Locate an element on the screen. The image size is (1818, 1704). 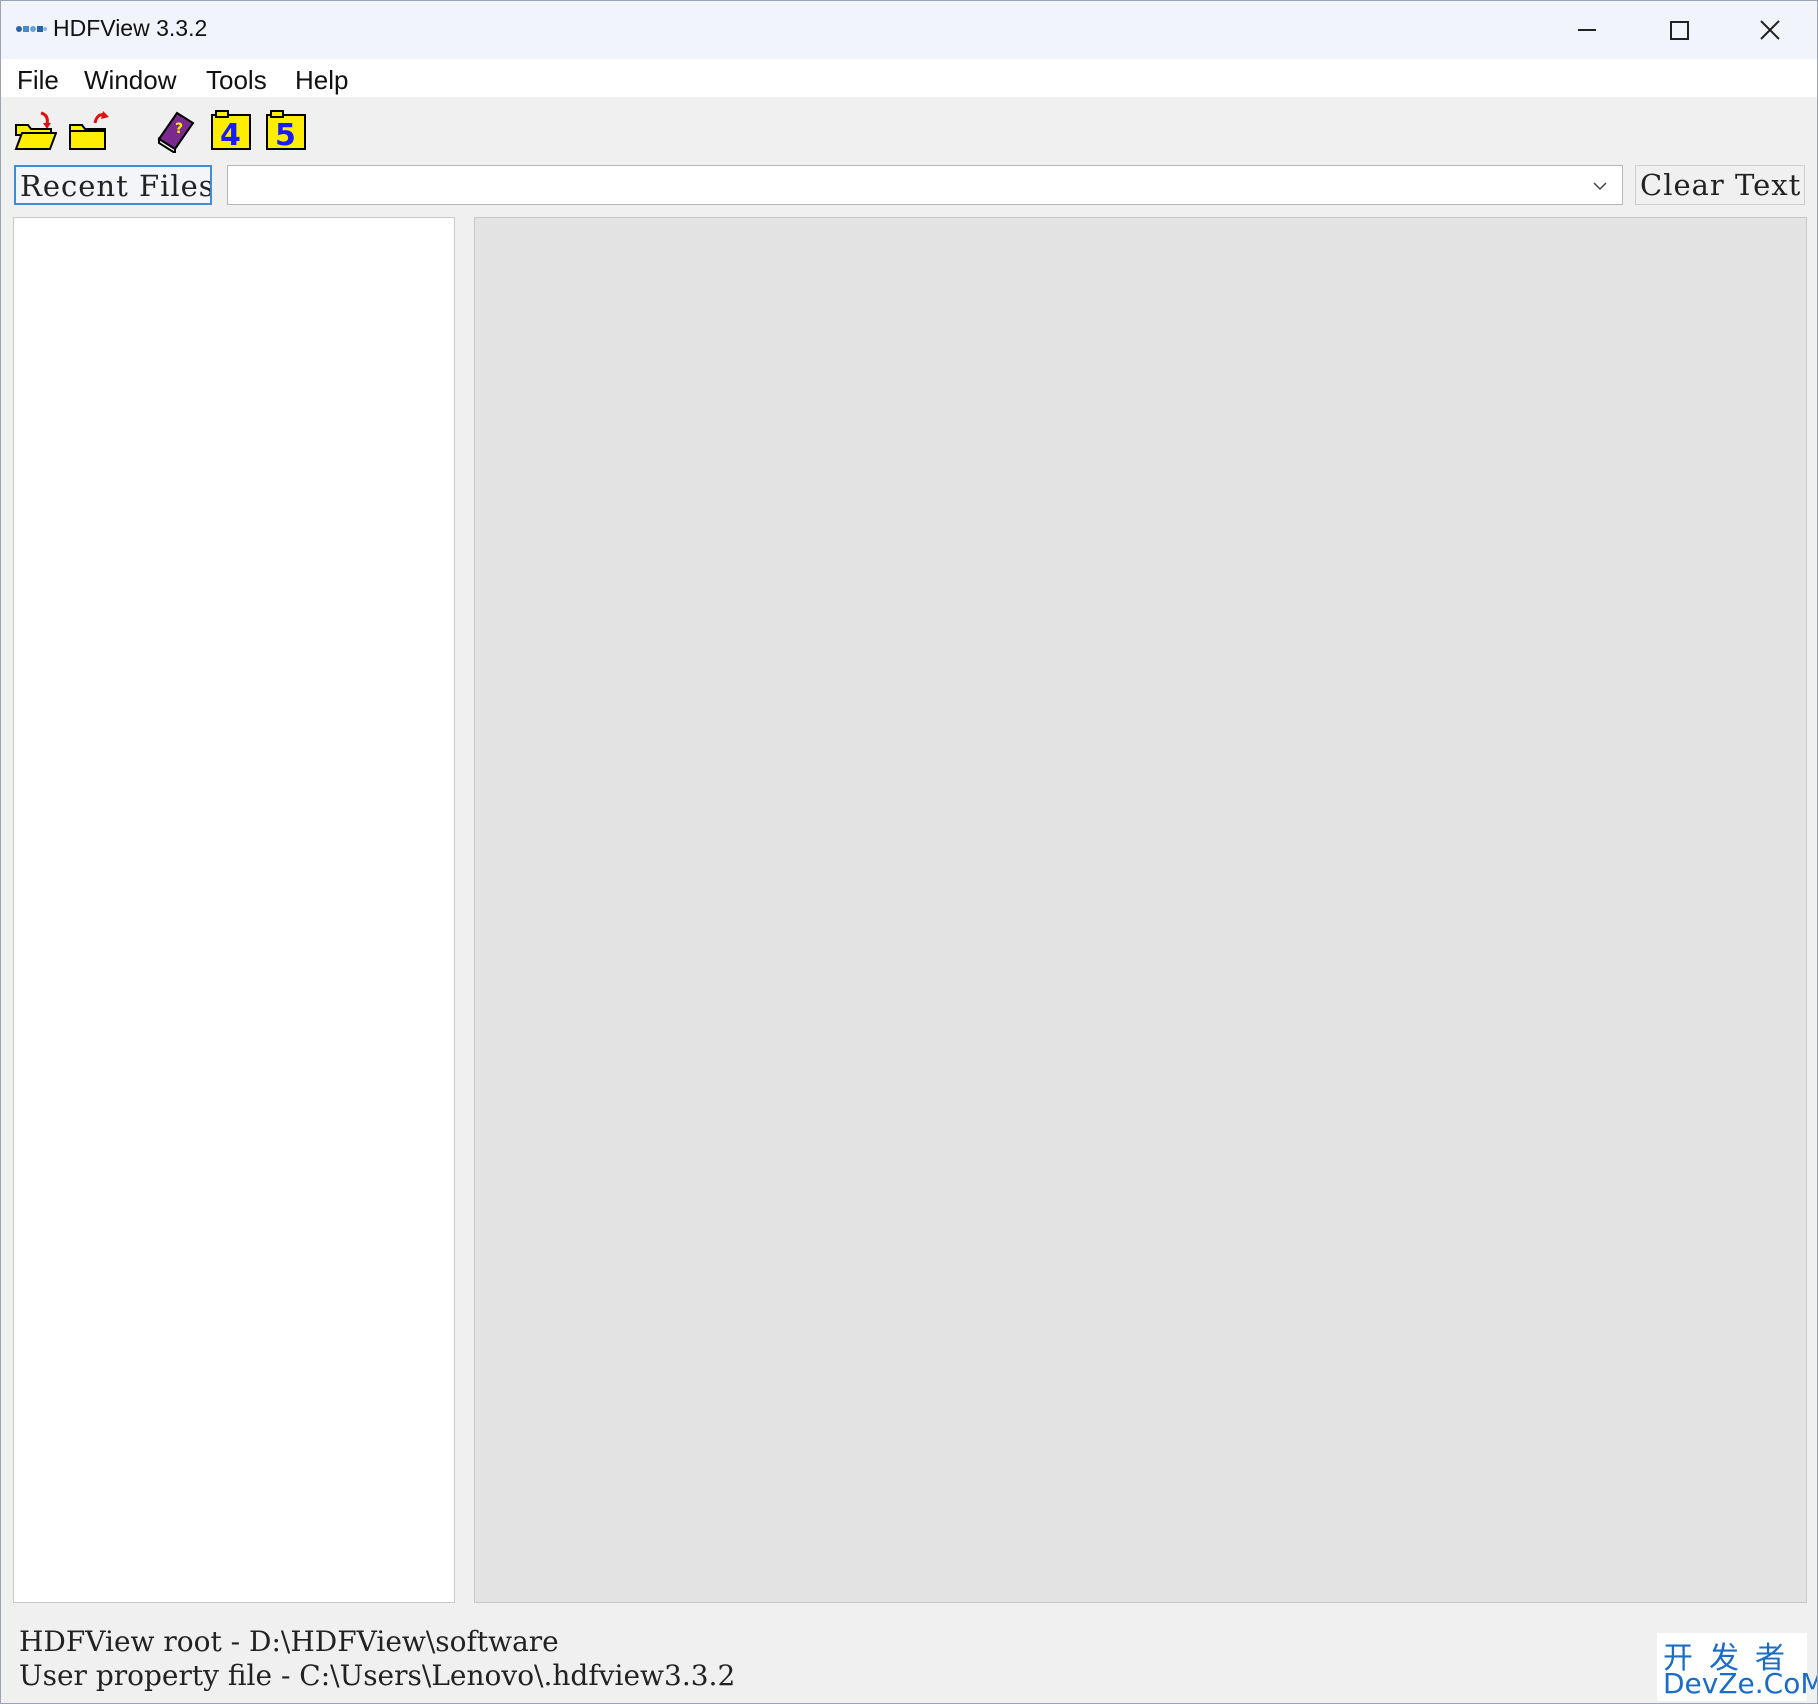
watermark: 开发者 DevZe.CoM is located at coordinates (1737, 1667).